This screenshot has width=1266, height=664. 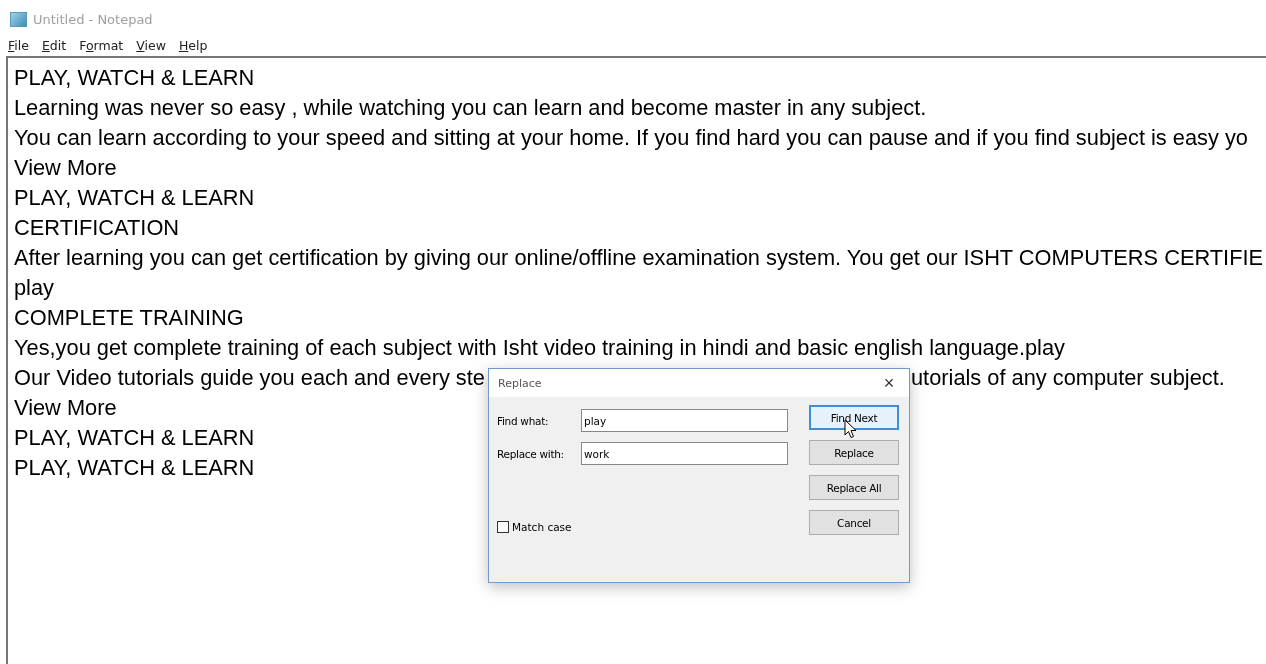 What do you see at coordinates (18, 19) in the screenshot?
I see `notepad-icon` at bounding box center [18, 19].